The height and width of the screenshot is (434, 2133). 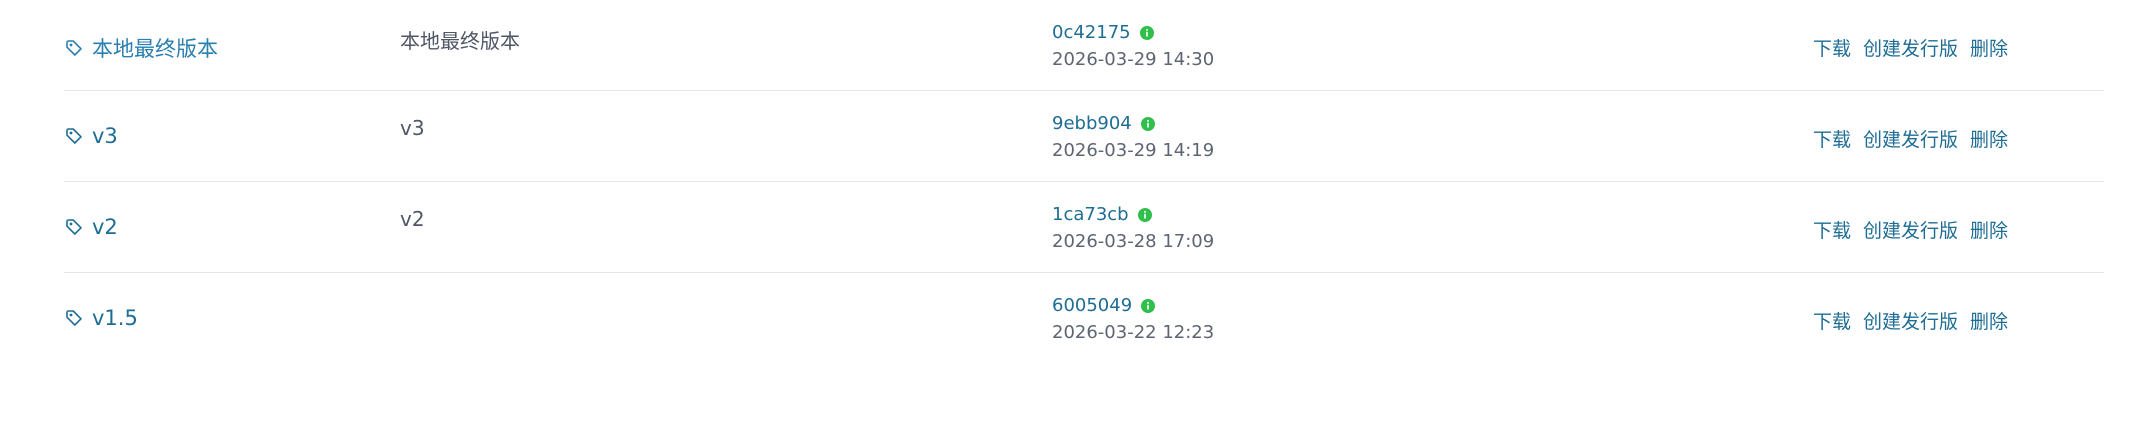 What do you see at coordinates (1092, 123) in the screenshot?
I see `commit-sha-link: 9ebb904` at bounding box center [1092, 123].